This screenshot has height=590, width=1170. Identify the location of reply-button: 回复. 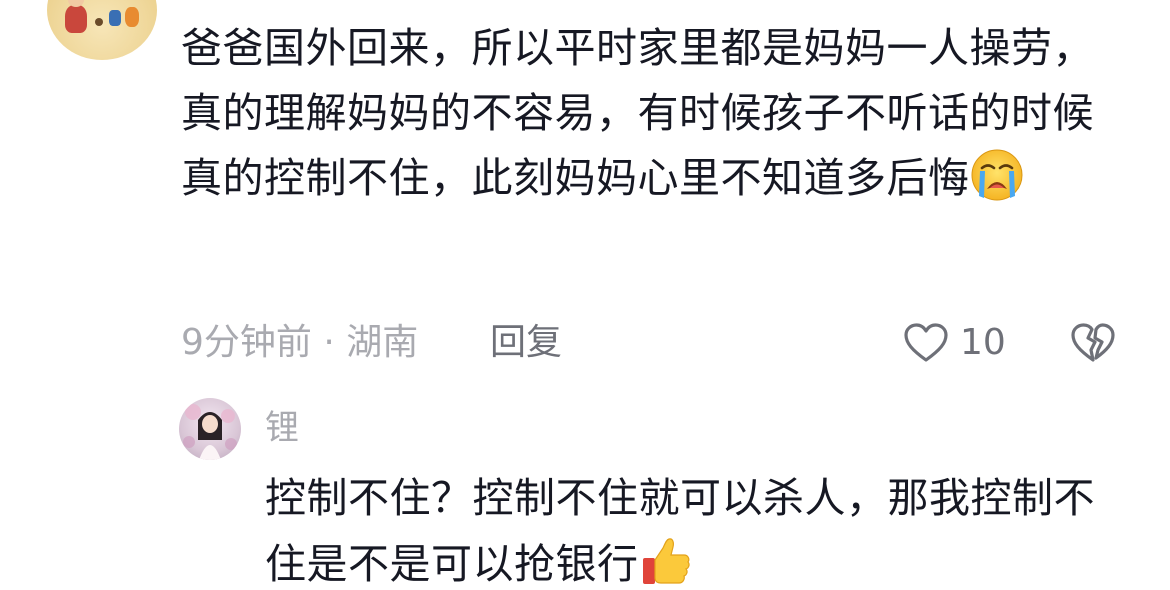
(526, 343).